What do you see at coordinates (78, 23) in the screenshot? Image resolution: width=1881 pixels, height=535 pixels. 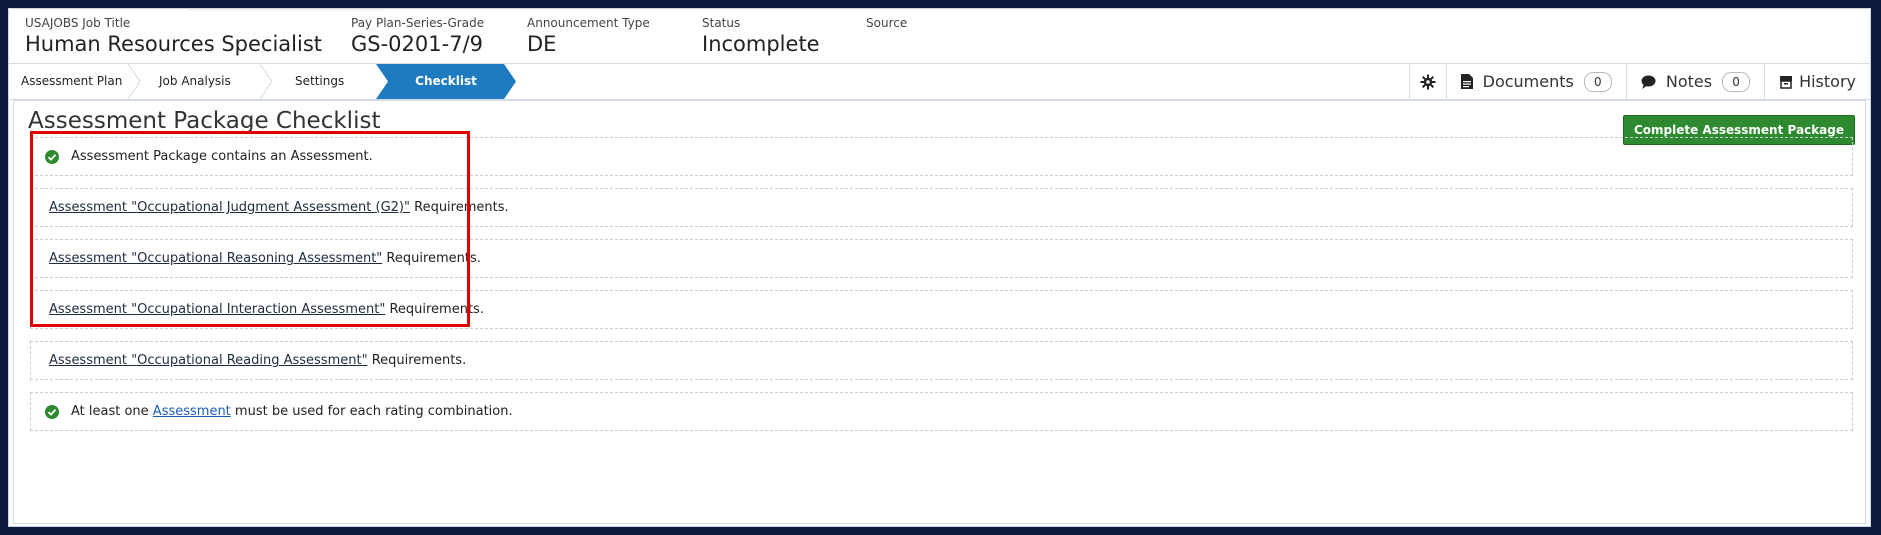 I see `job-title-label: USAJOBS Job Title` at bounding box center [78, 23].